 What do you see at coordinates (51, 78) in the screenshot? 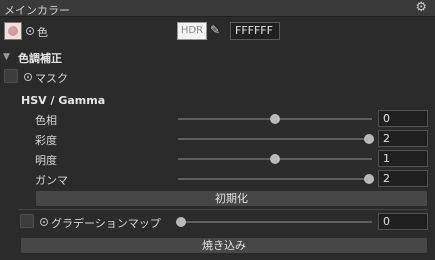
I see `mask-label: マスク` at bounding box center [51, 78].